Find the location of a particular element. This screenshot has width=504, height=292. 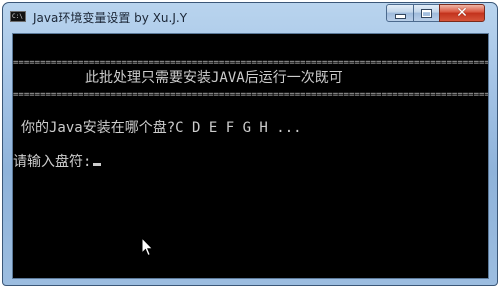

mouse-pointer-icon is located at coordinates (147, 247).